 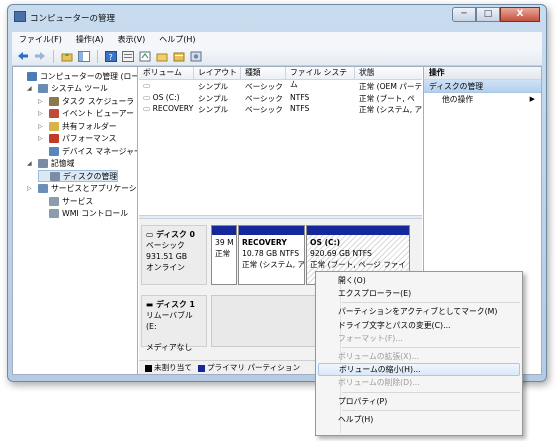 What do you see at coordinates (482, 86) in the screenshot?
I see `actions-section-disk-management: ディスクの管理` at bounding box center [482, 86].